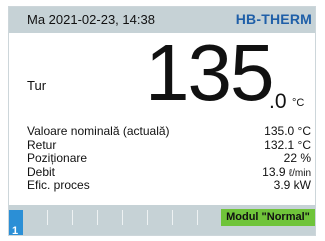 This screenshot has width=325, height=241. I want to click on reading-label: Retur, so click(42, 144).